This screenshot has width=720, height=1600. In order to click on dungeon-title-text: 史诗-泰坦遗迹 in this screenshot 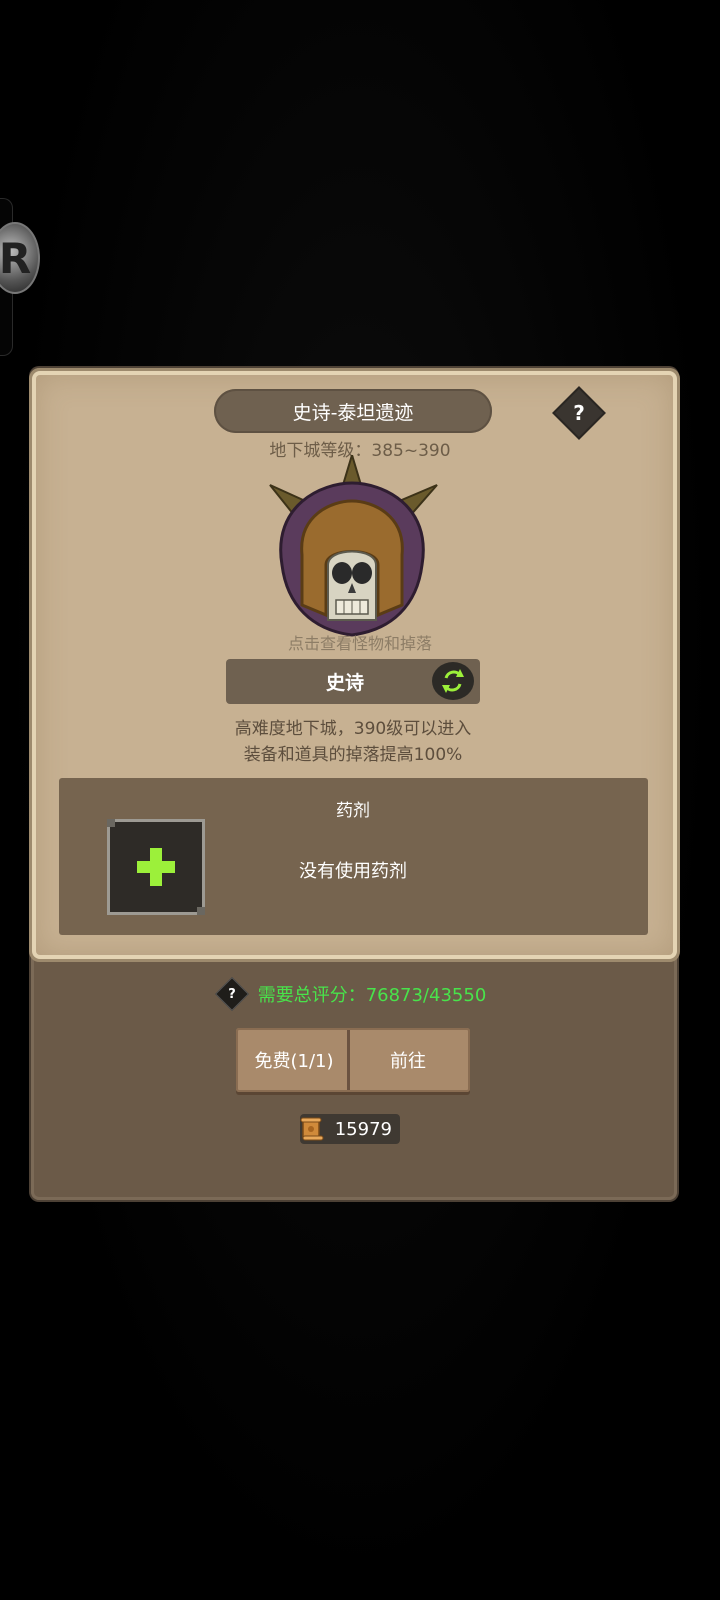, I will do `click(353, 412)`.